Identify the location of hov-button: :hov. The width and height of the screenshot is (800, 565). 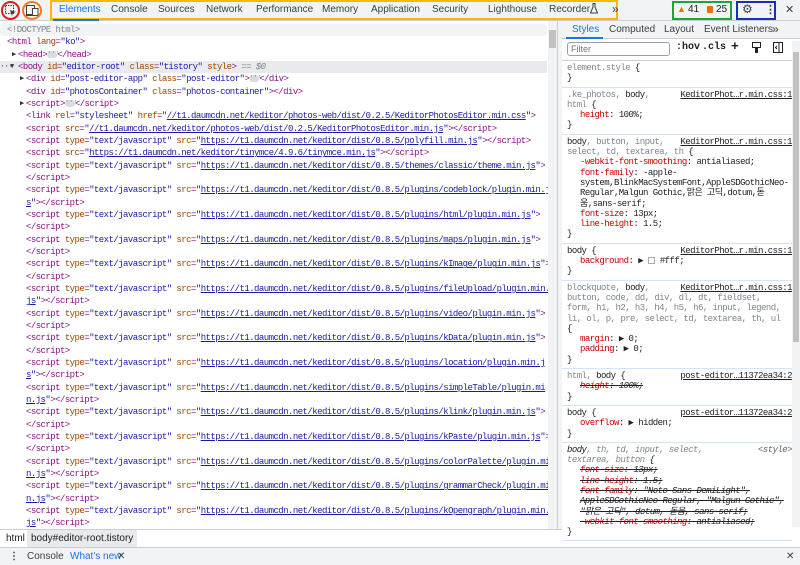
(688, 47).